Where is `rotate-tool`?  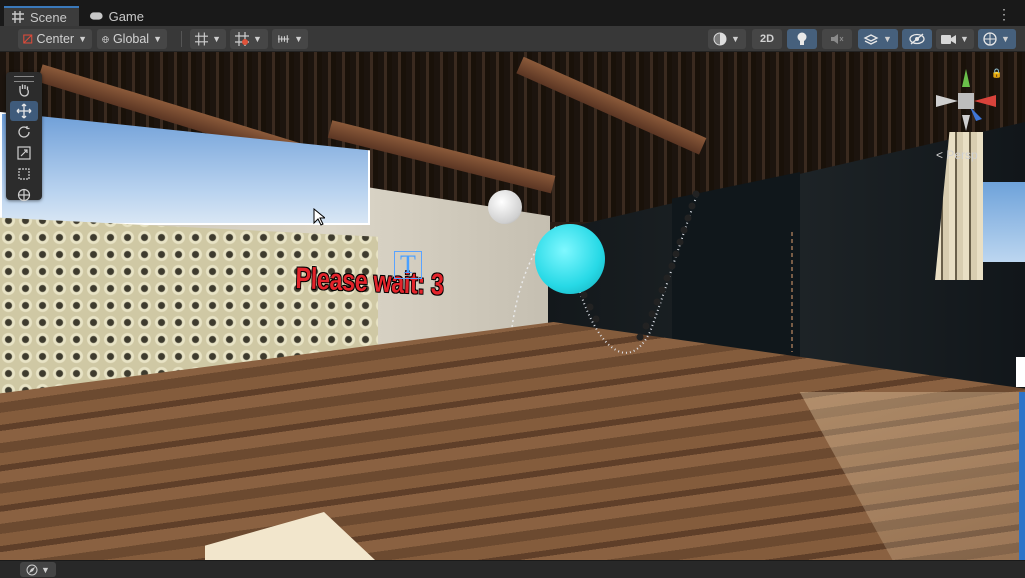
rotate-tool is located at coordinates (24, 132).